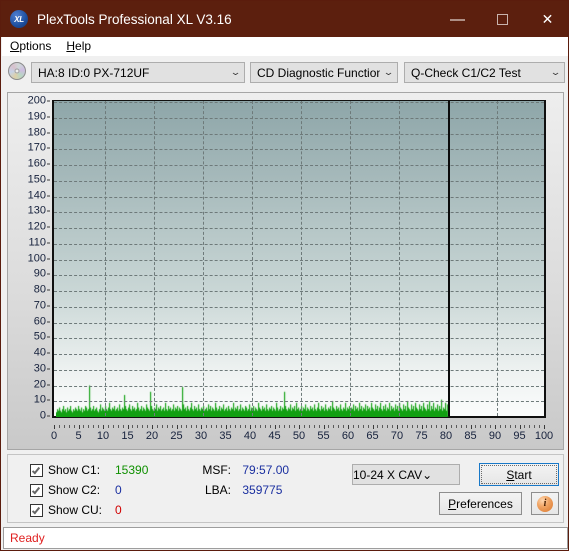  I want to click on x-axis-tick-label: 90, so click(495, 436).